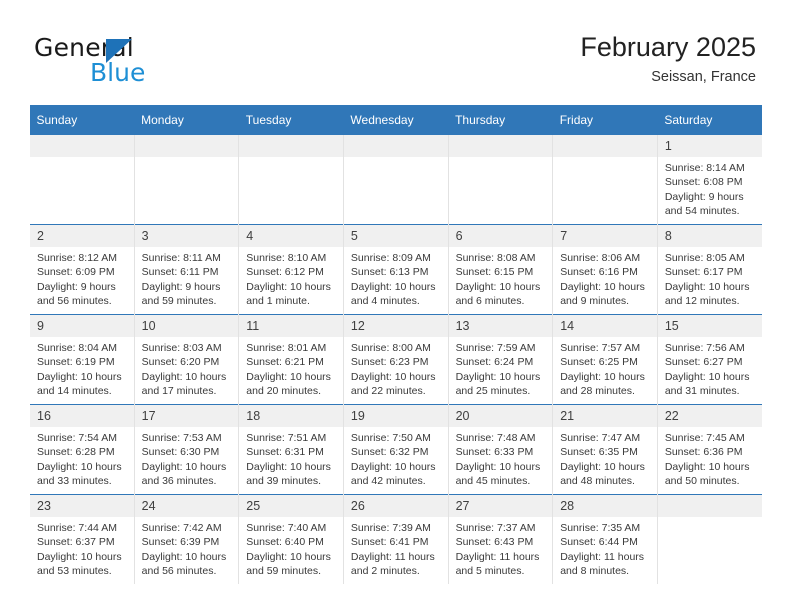 The width and height of the screenshot is (792, 612). I want to click on daylight-text: Daylight: 10 hours and 53 minutes., so click(79, 564).